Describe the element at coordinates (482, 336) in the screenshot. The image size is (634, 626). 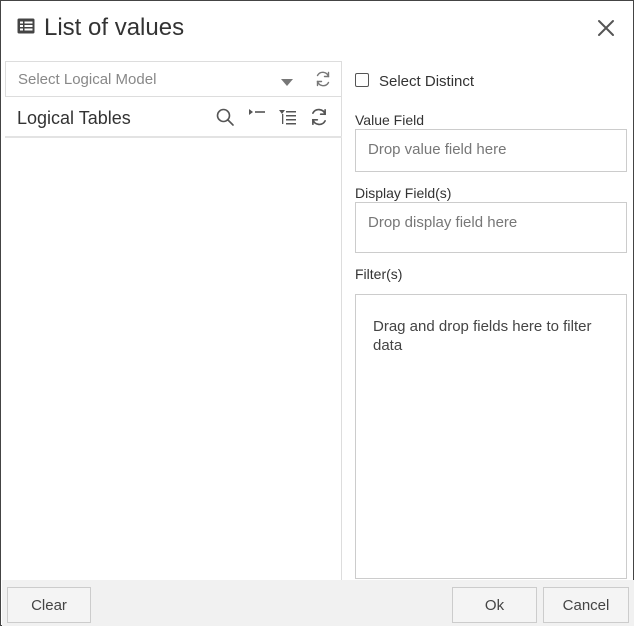
I see `filters-placeholder: Drag and drop fields here to filter data` at that location.